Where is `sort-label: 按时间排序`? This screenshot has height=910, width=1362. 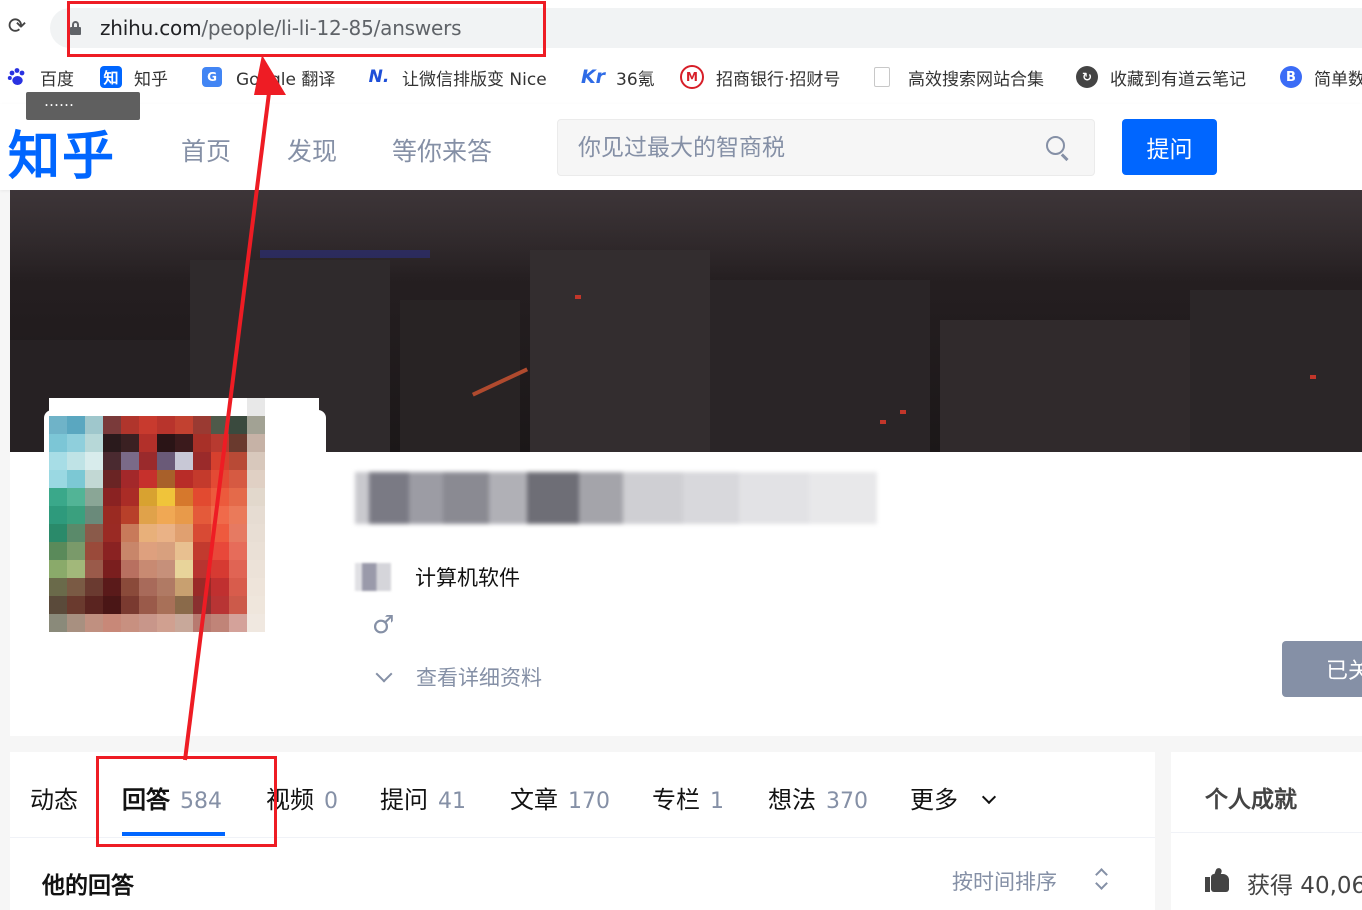
sort-label: 按时间排序 is located at coordinates (1004, 882).